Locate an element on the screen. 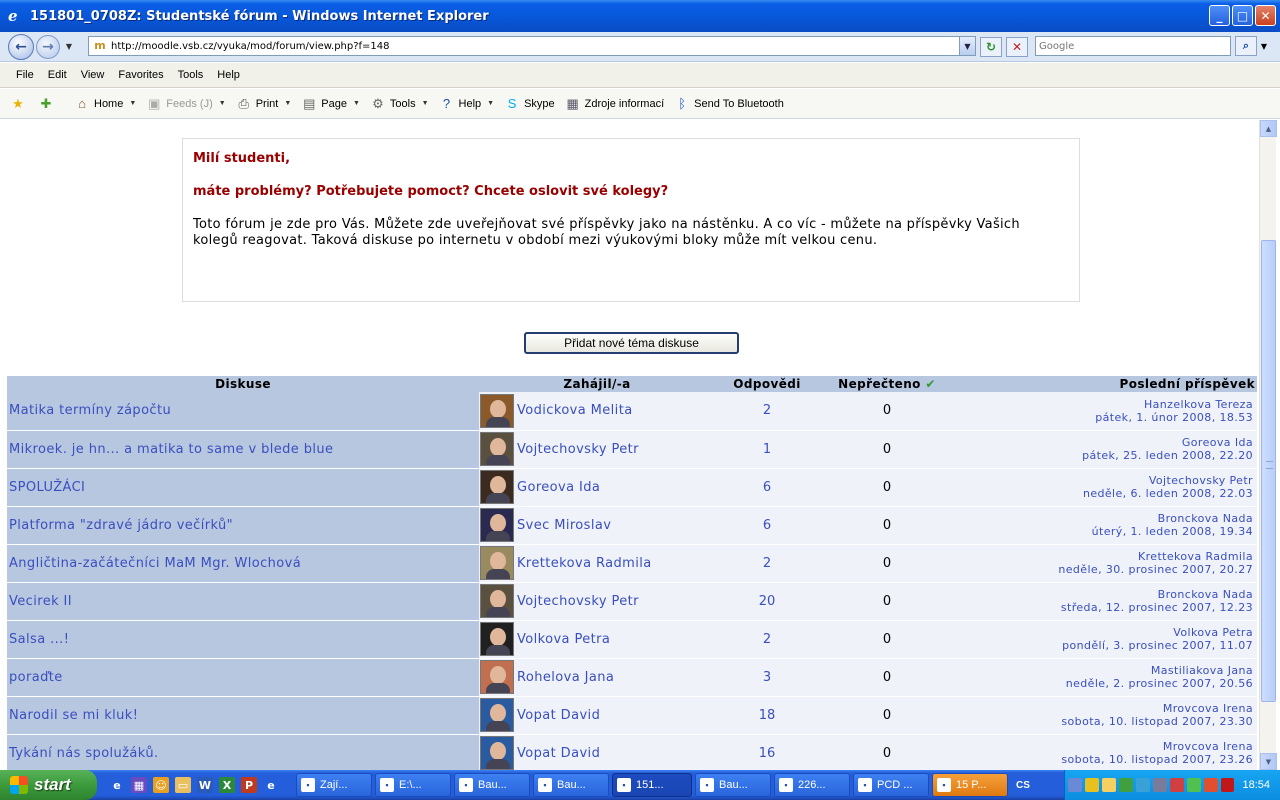 This screenshot has width=1280, height=800. favorites-center-button: ★ is located at coordinates (20, 104).